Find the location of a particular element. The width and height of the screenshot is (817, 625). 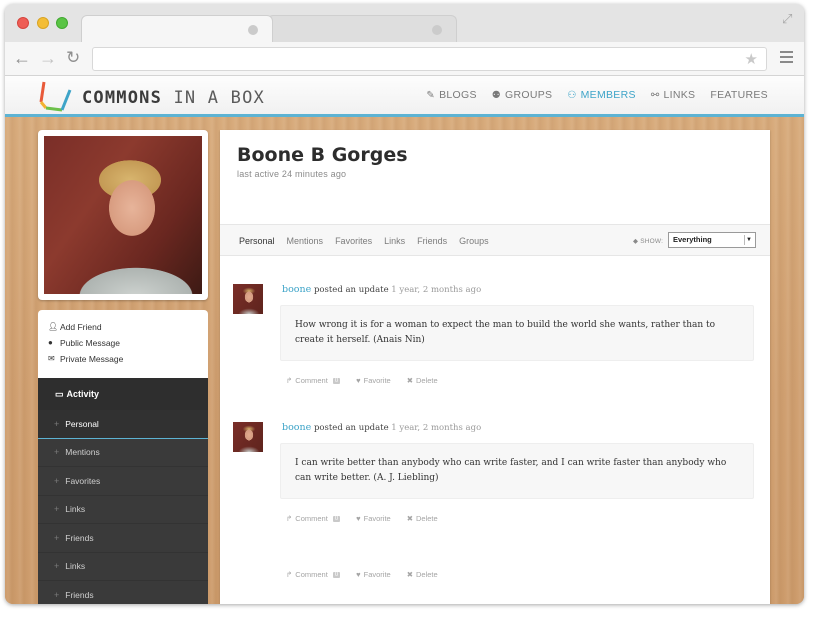

sidebar-item-label: Links is located at coordinates (75, 566).